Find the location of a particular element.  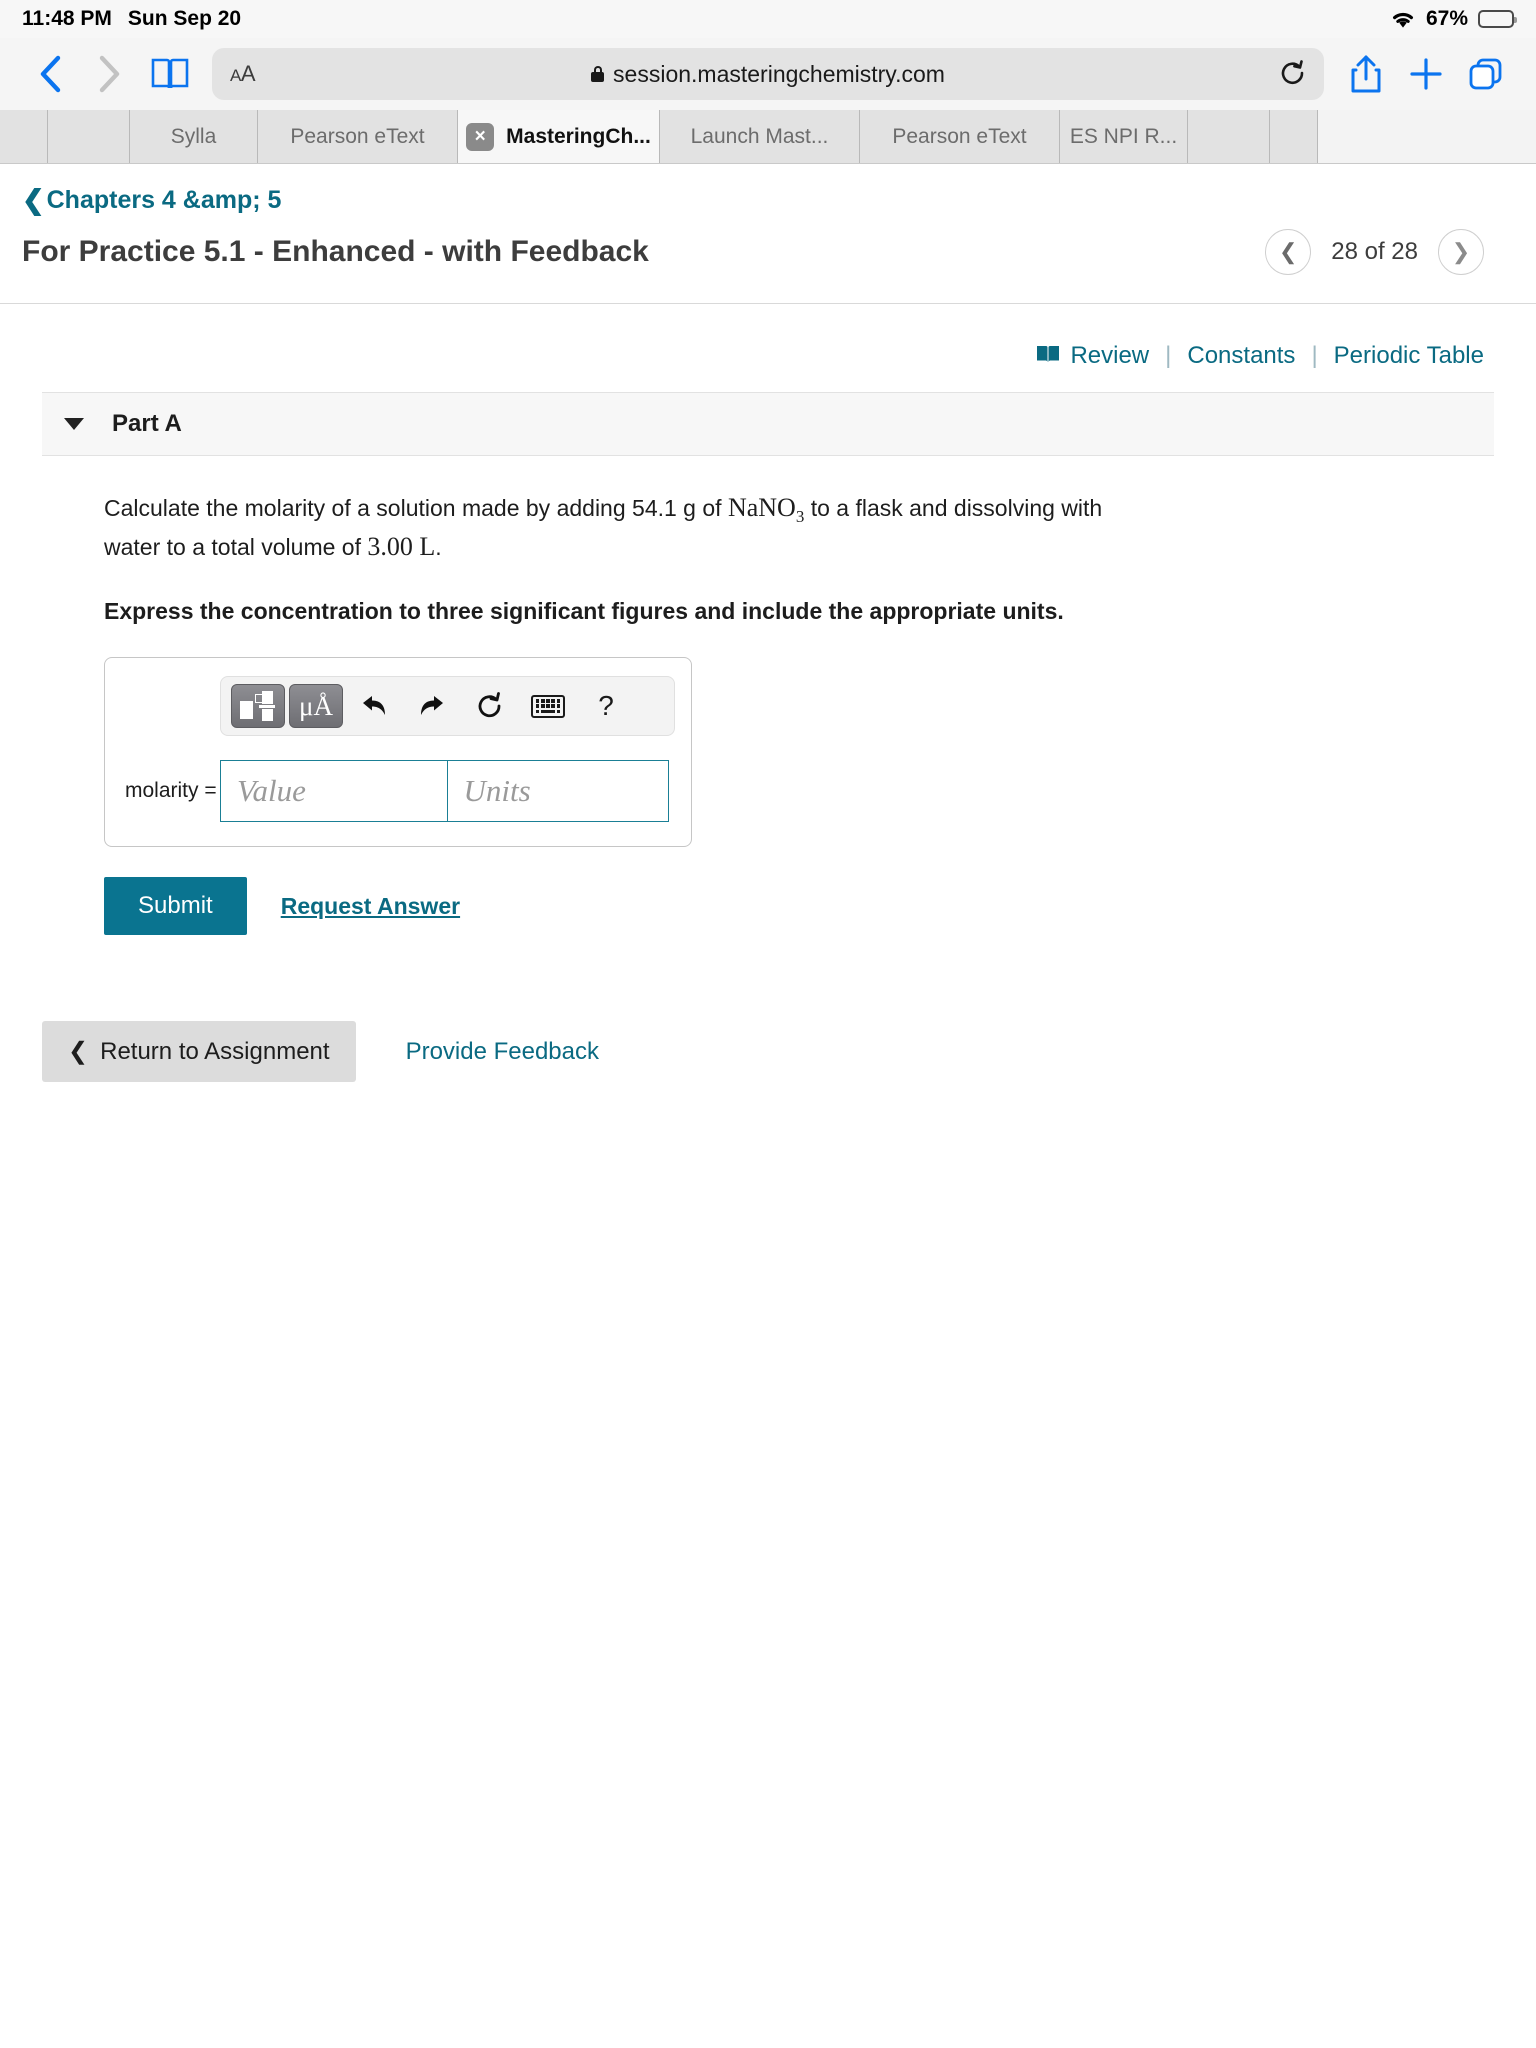

text-size-button: AA is located at coordinates (243, 74).